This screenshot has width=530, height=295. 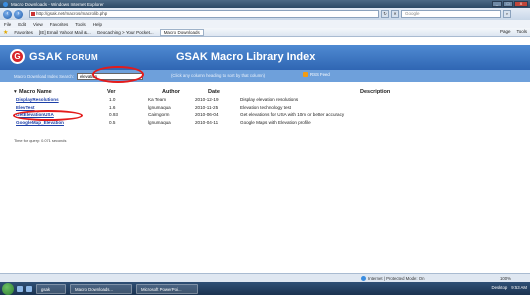 I want to click on window-controls: _ □ X, so click(x=510, y=4).